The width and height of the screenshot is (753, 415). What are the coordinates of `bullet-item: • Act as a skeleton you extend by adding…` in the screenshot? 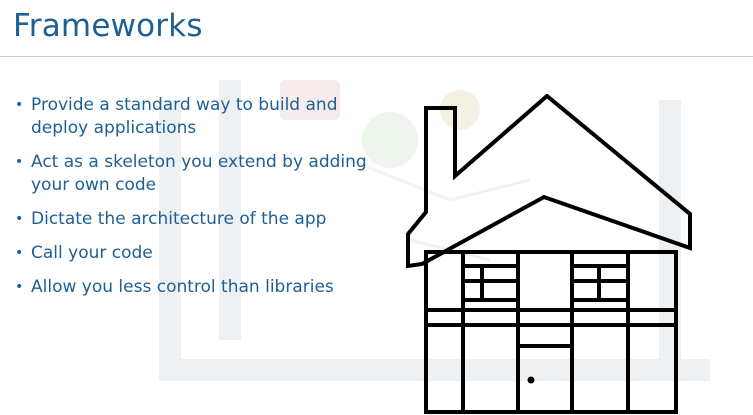 It's located at (204, 174).